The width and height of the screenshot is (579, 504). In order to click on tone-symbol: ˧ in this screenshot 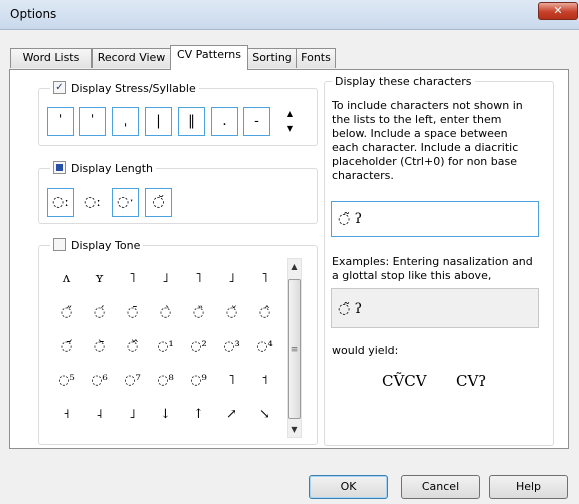, I will do `click(66, 415)`.